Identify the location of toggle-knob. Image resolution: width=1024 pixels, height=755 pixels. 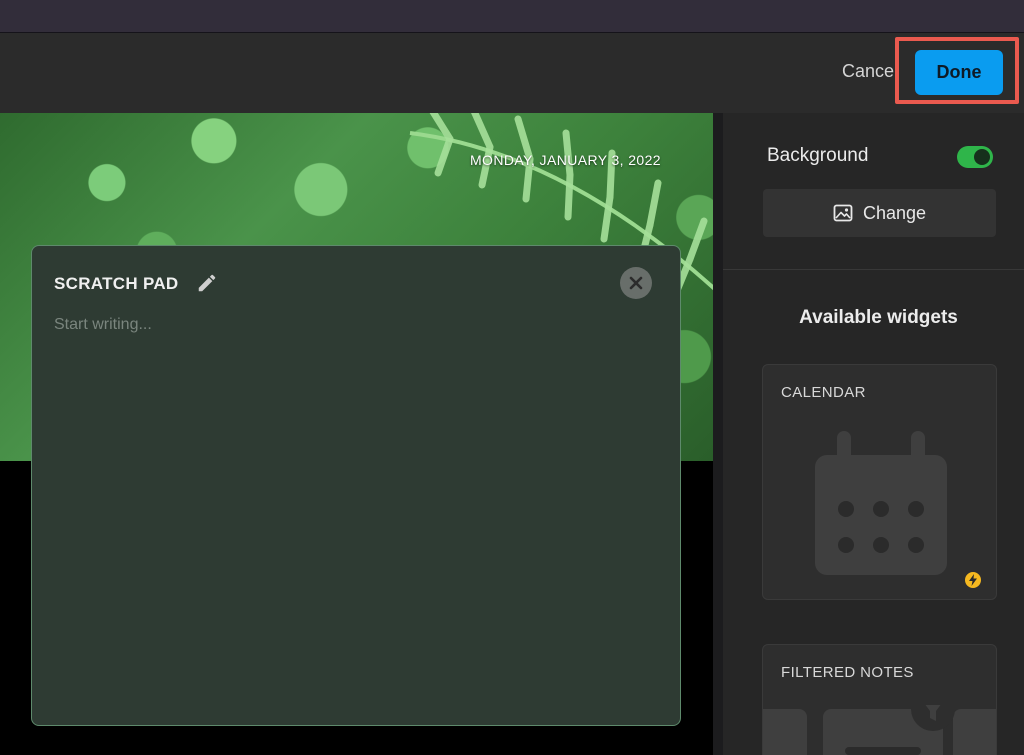
(982, 157).